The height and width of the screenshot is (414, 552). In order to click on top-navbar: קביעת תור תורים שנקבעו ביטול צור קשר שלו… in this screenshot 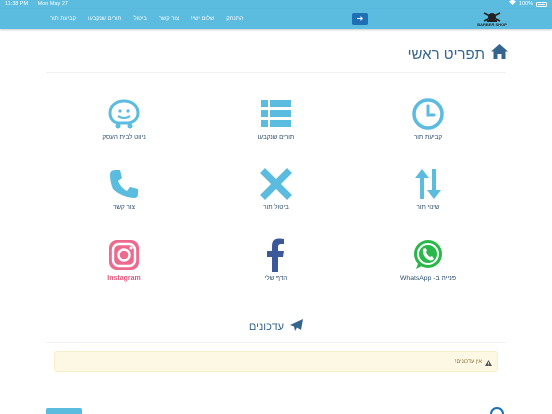, I will do `click(276, 19)`.